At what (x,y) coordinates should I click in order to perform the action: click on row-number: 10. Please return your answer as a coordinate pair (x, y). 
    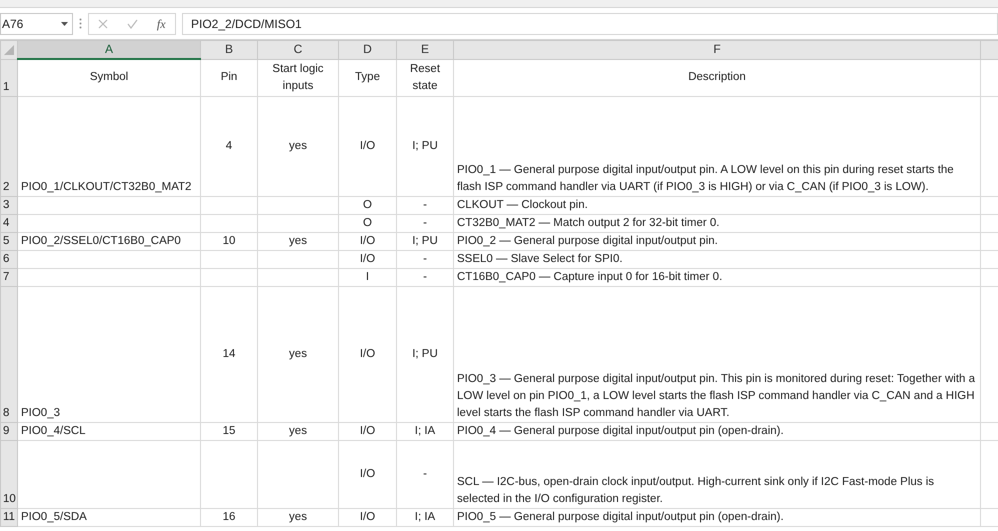
    Looking at the image, I should click on (9, 474).